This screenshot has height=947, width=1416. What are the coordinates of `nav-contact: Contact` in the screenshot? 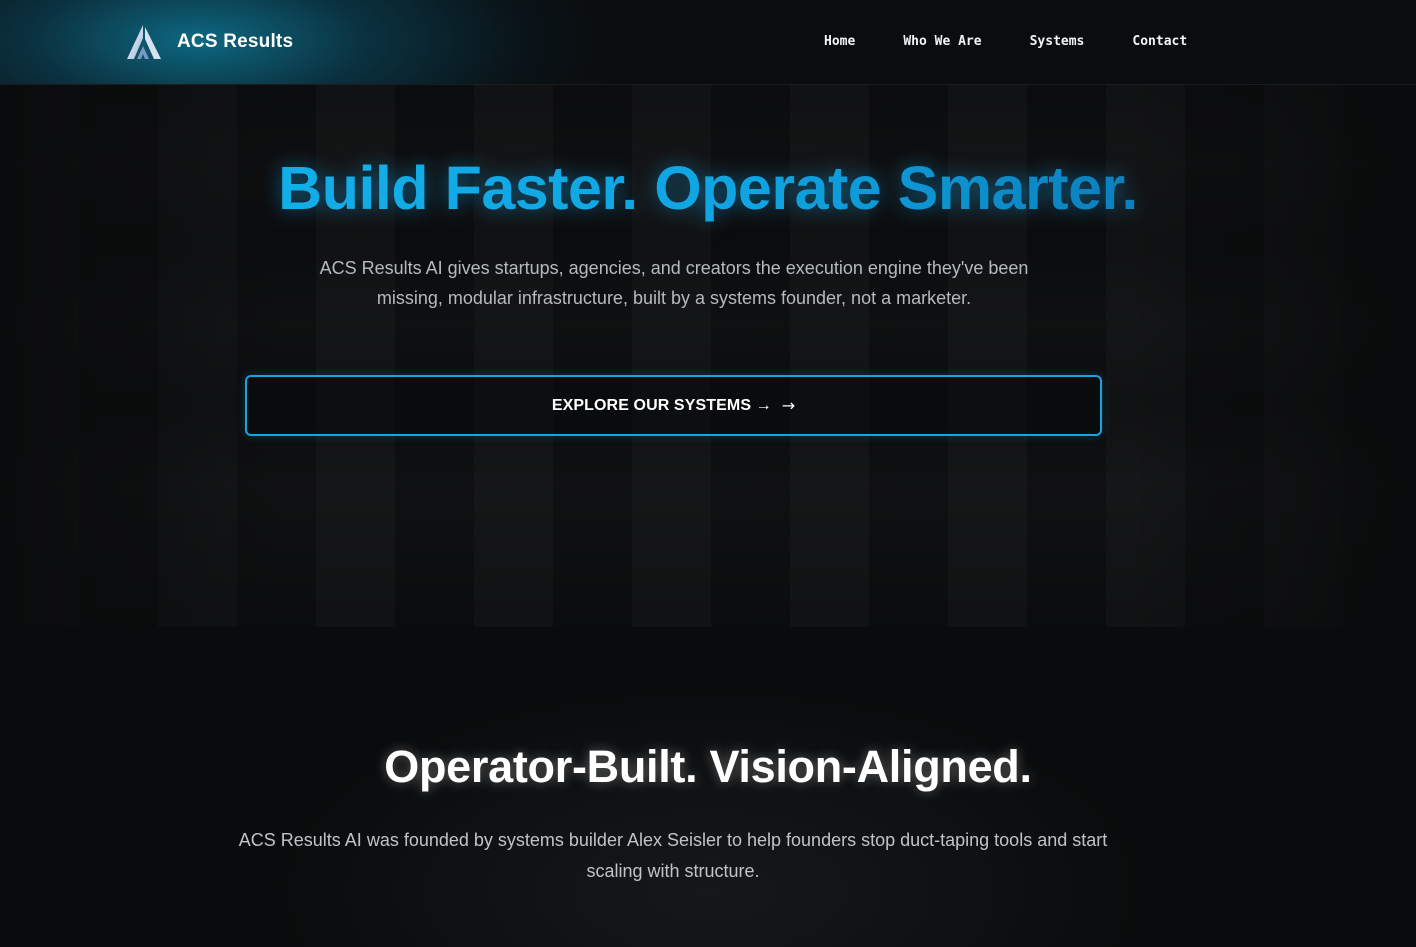 It's located at (1159, 42).